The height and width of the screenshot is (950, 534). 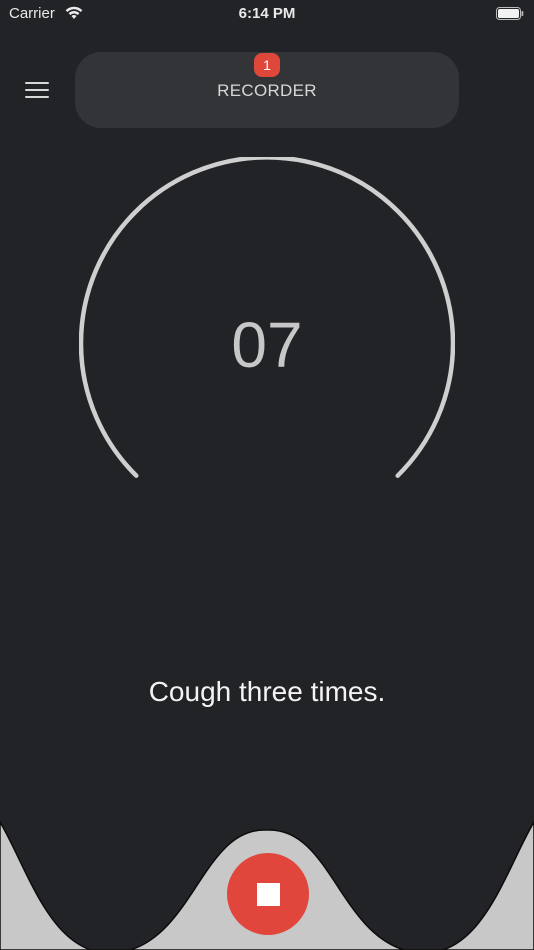 I want to click on hamburger-menu-icon, so click(x=37, y=90).